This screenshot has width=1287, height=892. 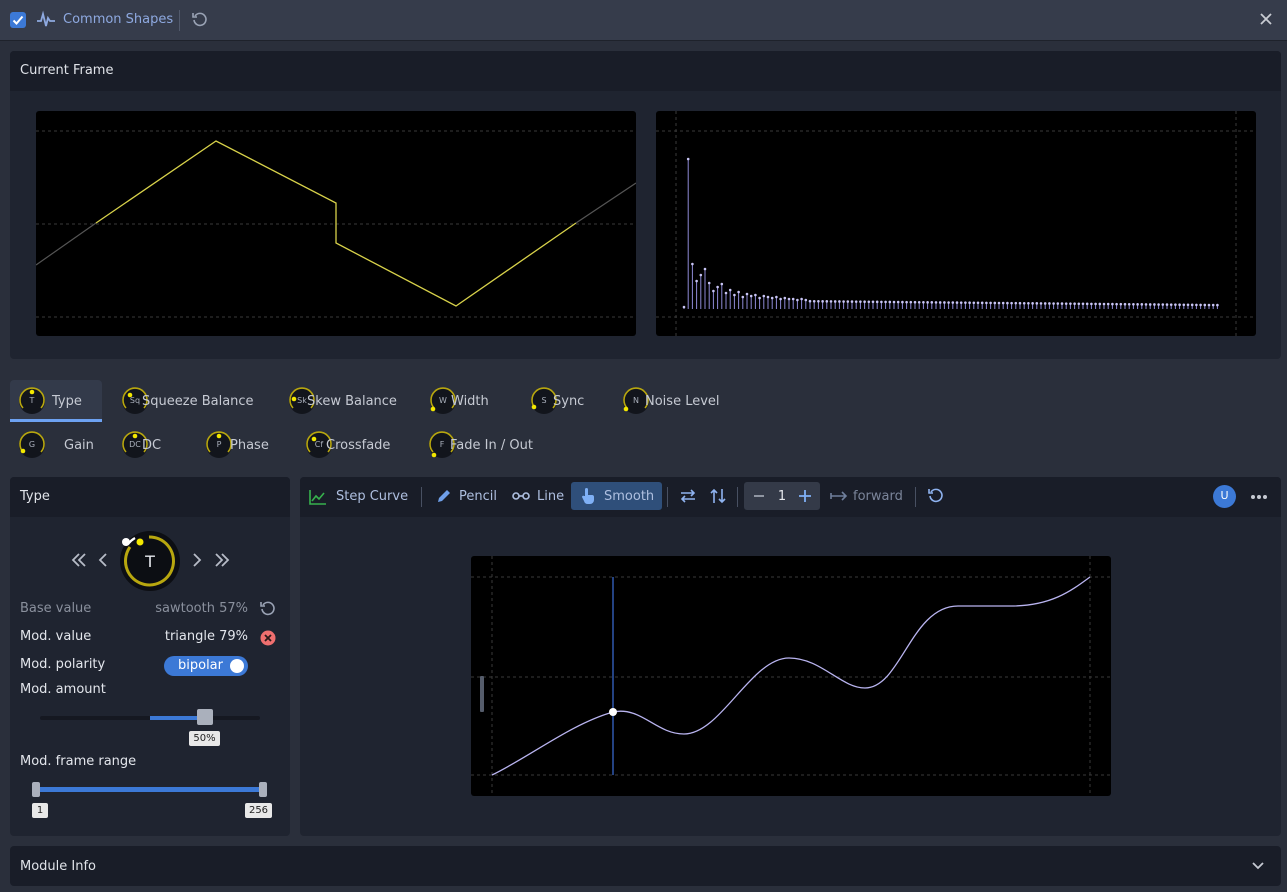 I want to click on curve-editor-canvas, so click(x=791, y=676).